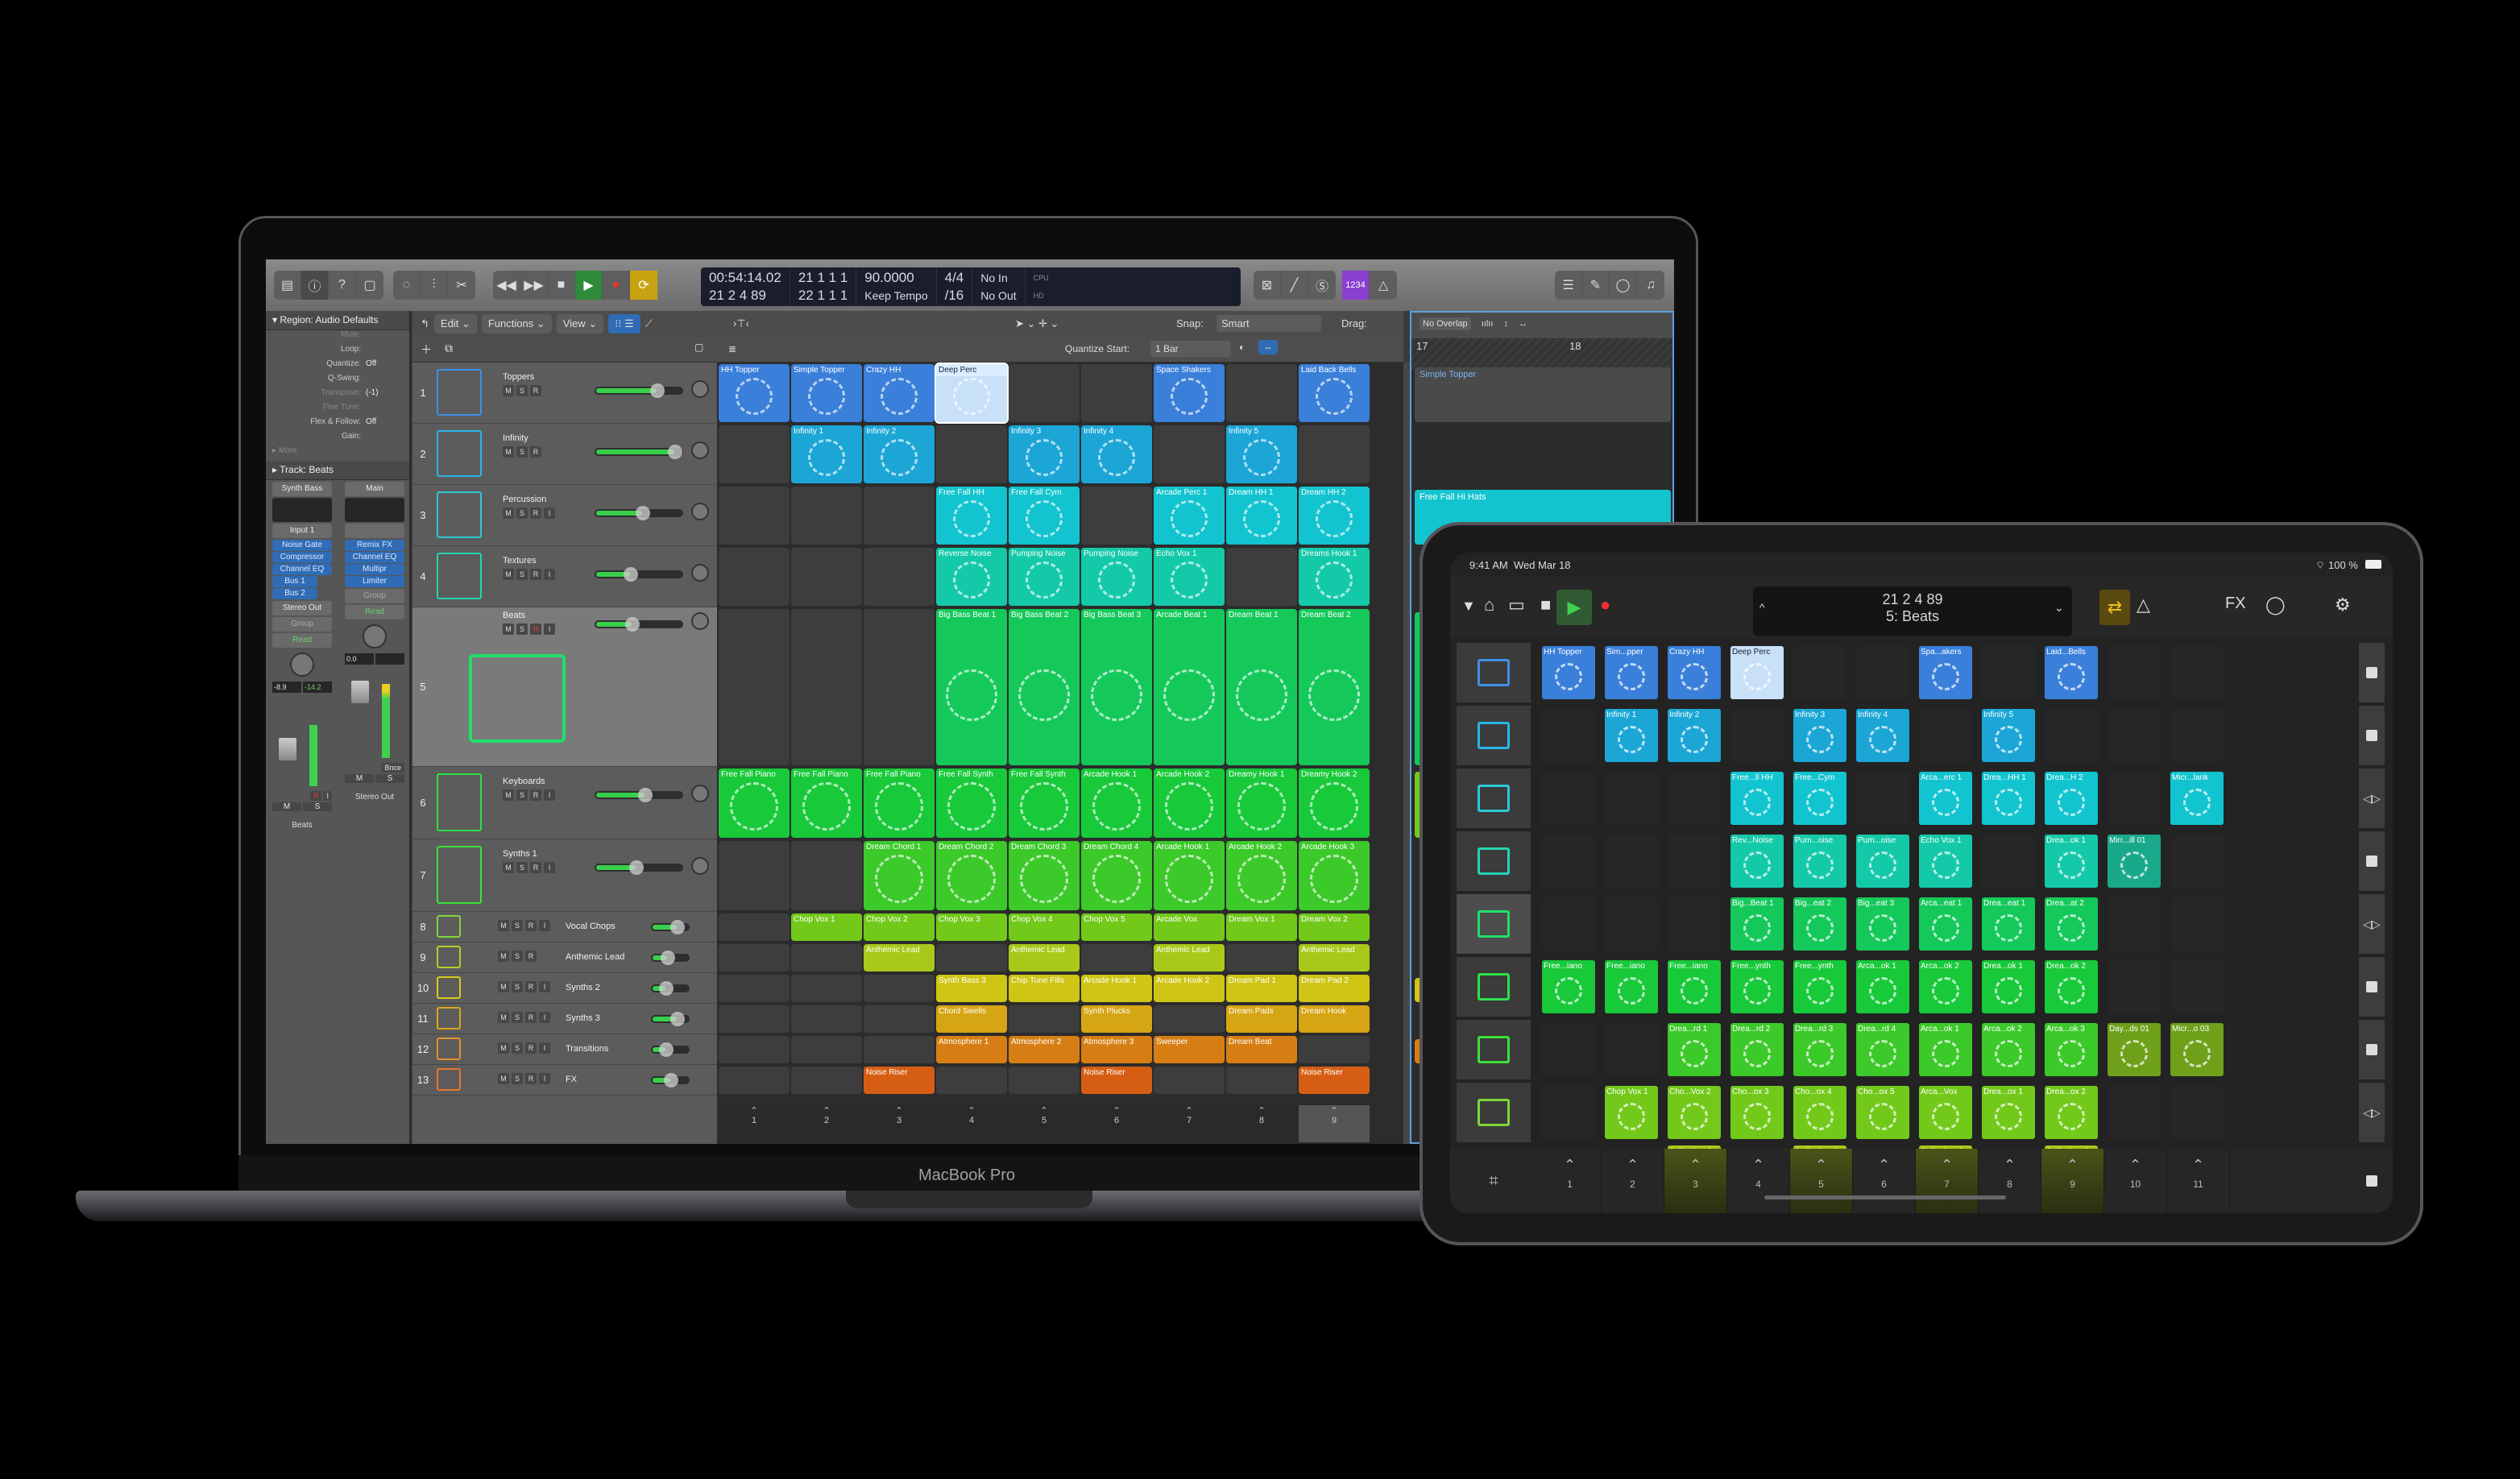  Describe the element at coordinates (1523, 324) in the screenshot. I see `horizontal-zoom-icon: ↔` at that location.